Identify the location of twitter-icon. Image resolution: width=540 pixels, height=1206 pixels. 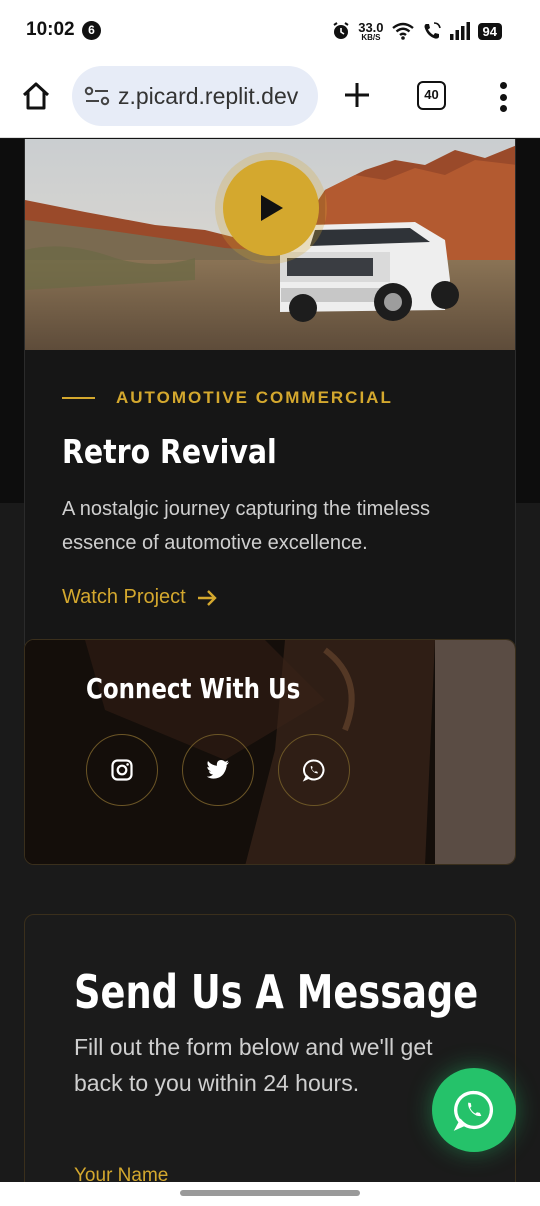
(217, 769).